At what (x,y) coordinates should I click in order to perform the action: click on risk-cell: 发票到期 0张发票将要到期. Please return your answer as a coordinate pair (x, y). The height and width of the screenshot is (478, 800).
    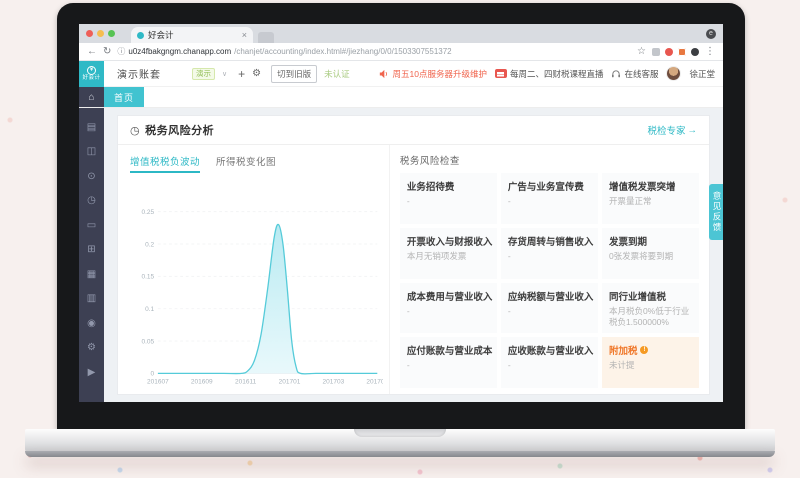
    Looking at the image, I should click on (650, 253).